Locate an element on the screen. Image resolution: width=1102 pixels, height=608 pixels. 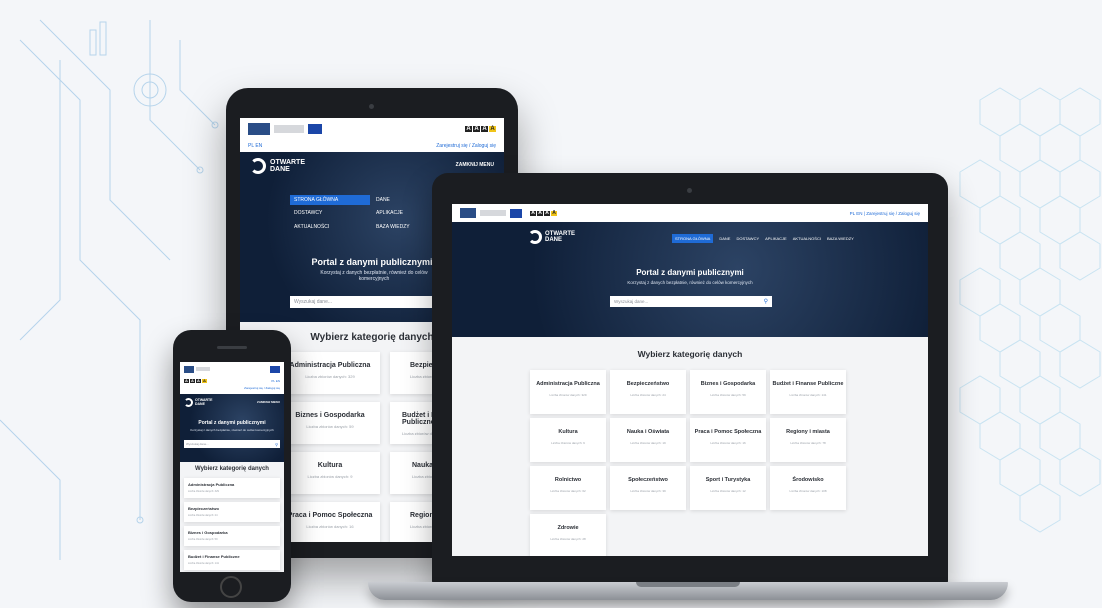
category-count: Liczba zbiorów danych: 19 is located at coordinates (648, 443).